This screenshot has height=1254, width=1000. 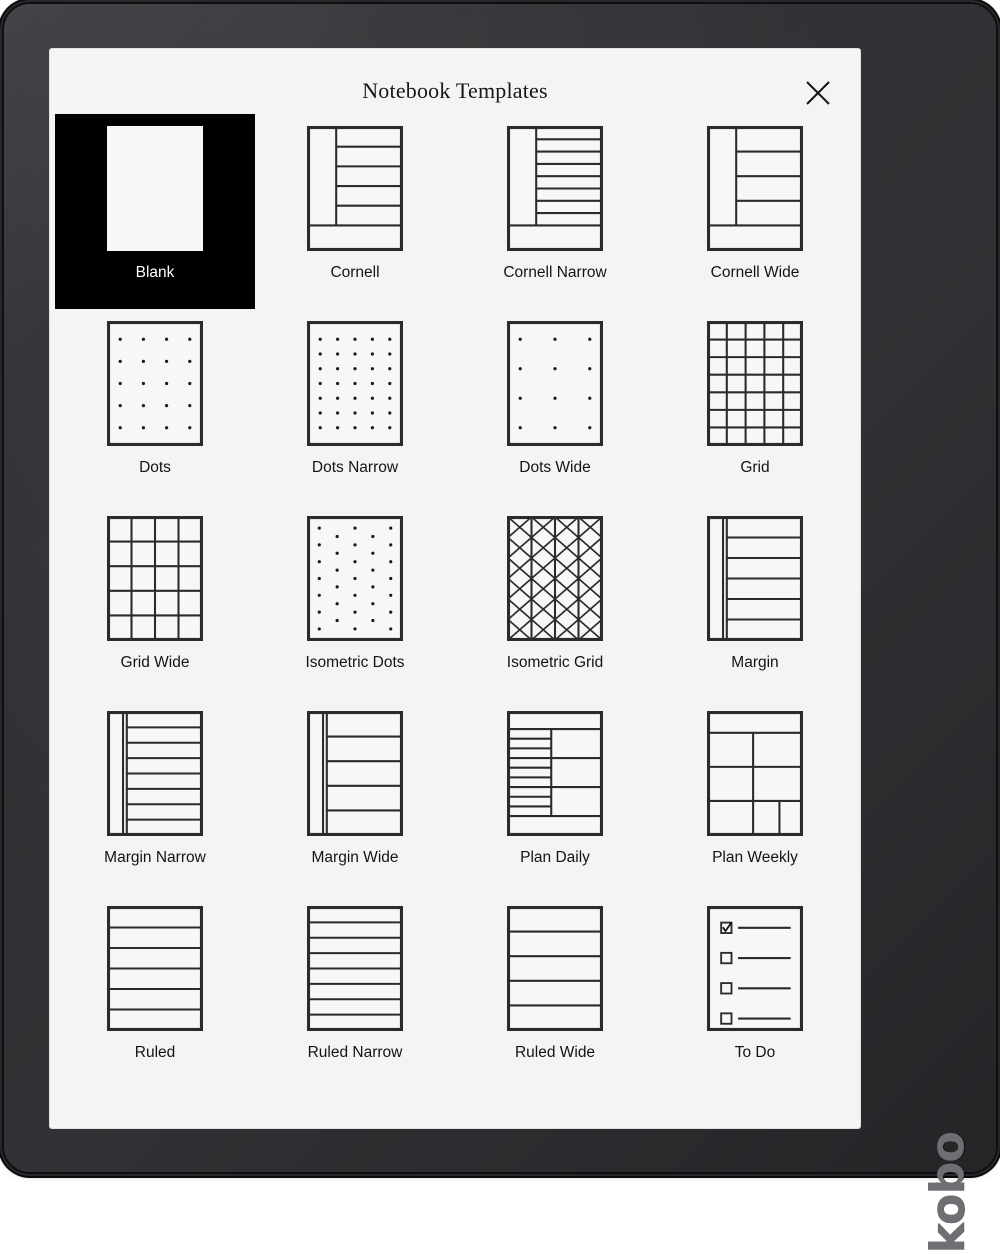 I want to click on template-thumbnail-dots-narrow, so click(x=355, y=383).